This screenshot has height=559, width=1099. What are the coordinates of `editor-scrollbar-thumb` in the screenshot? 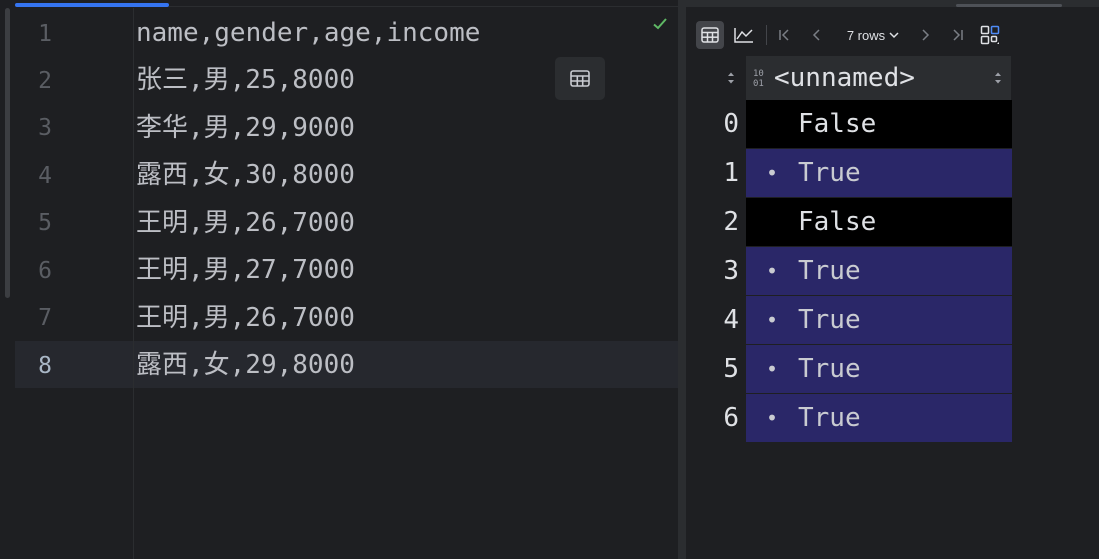 It's located at (7, 153).